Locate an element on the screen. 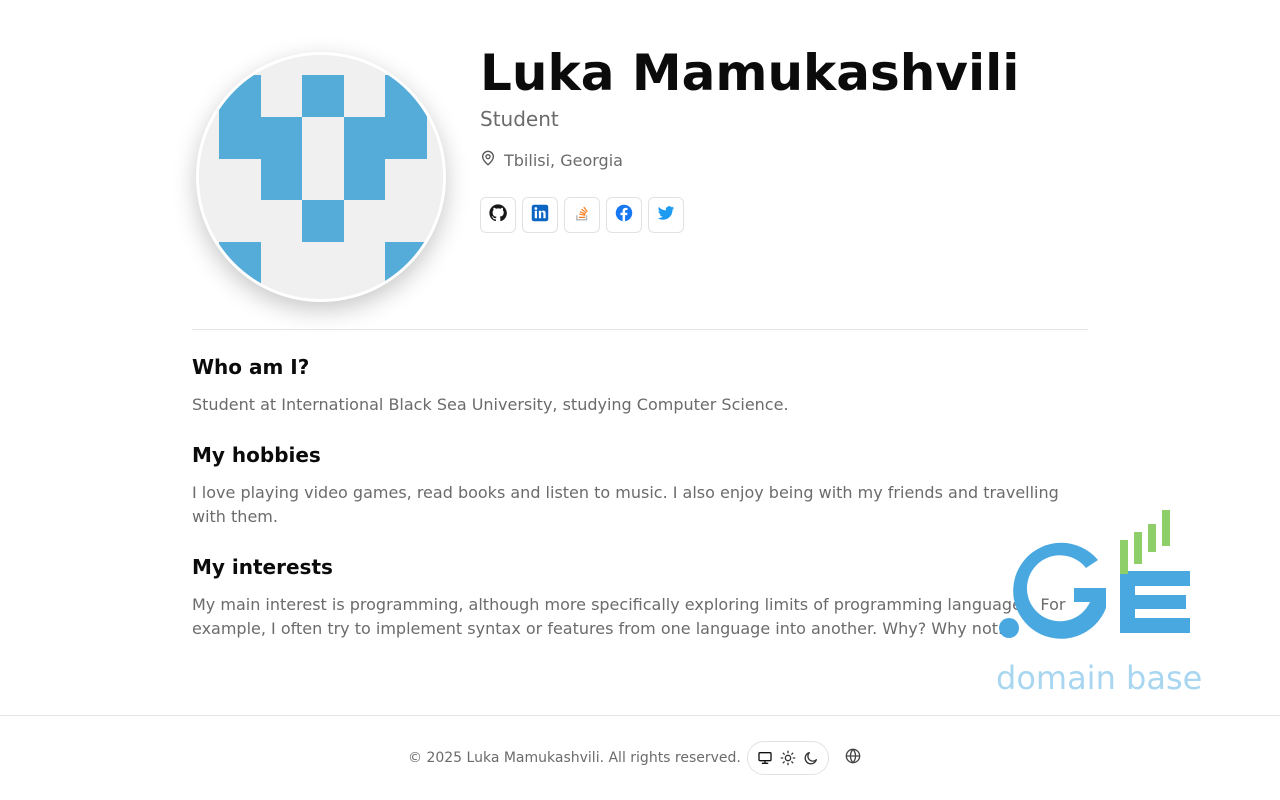 This screenshot has width=1280, height=800. ge-logo-icon is located at coordinates (1094, 574).